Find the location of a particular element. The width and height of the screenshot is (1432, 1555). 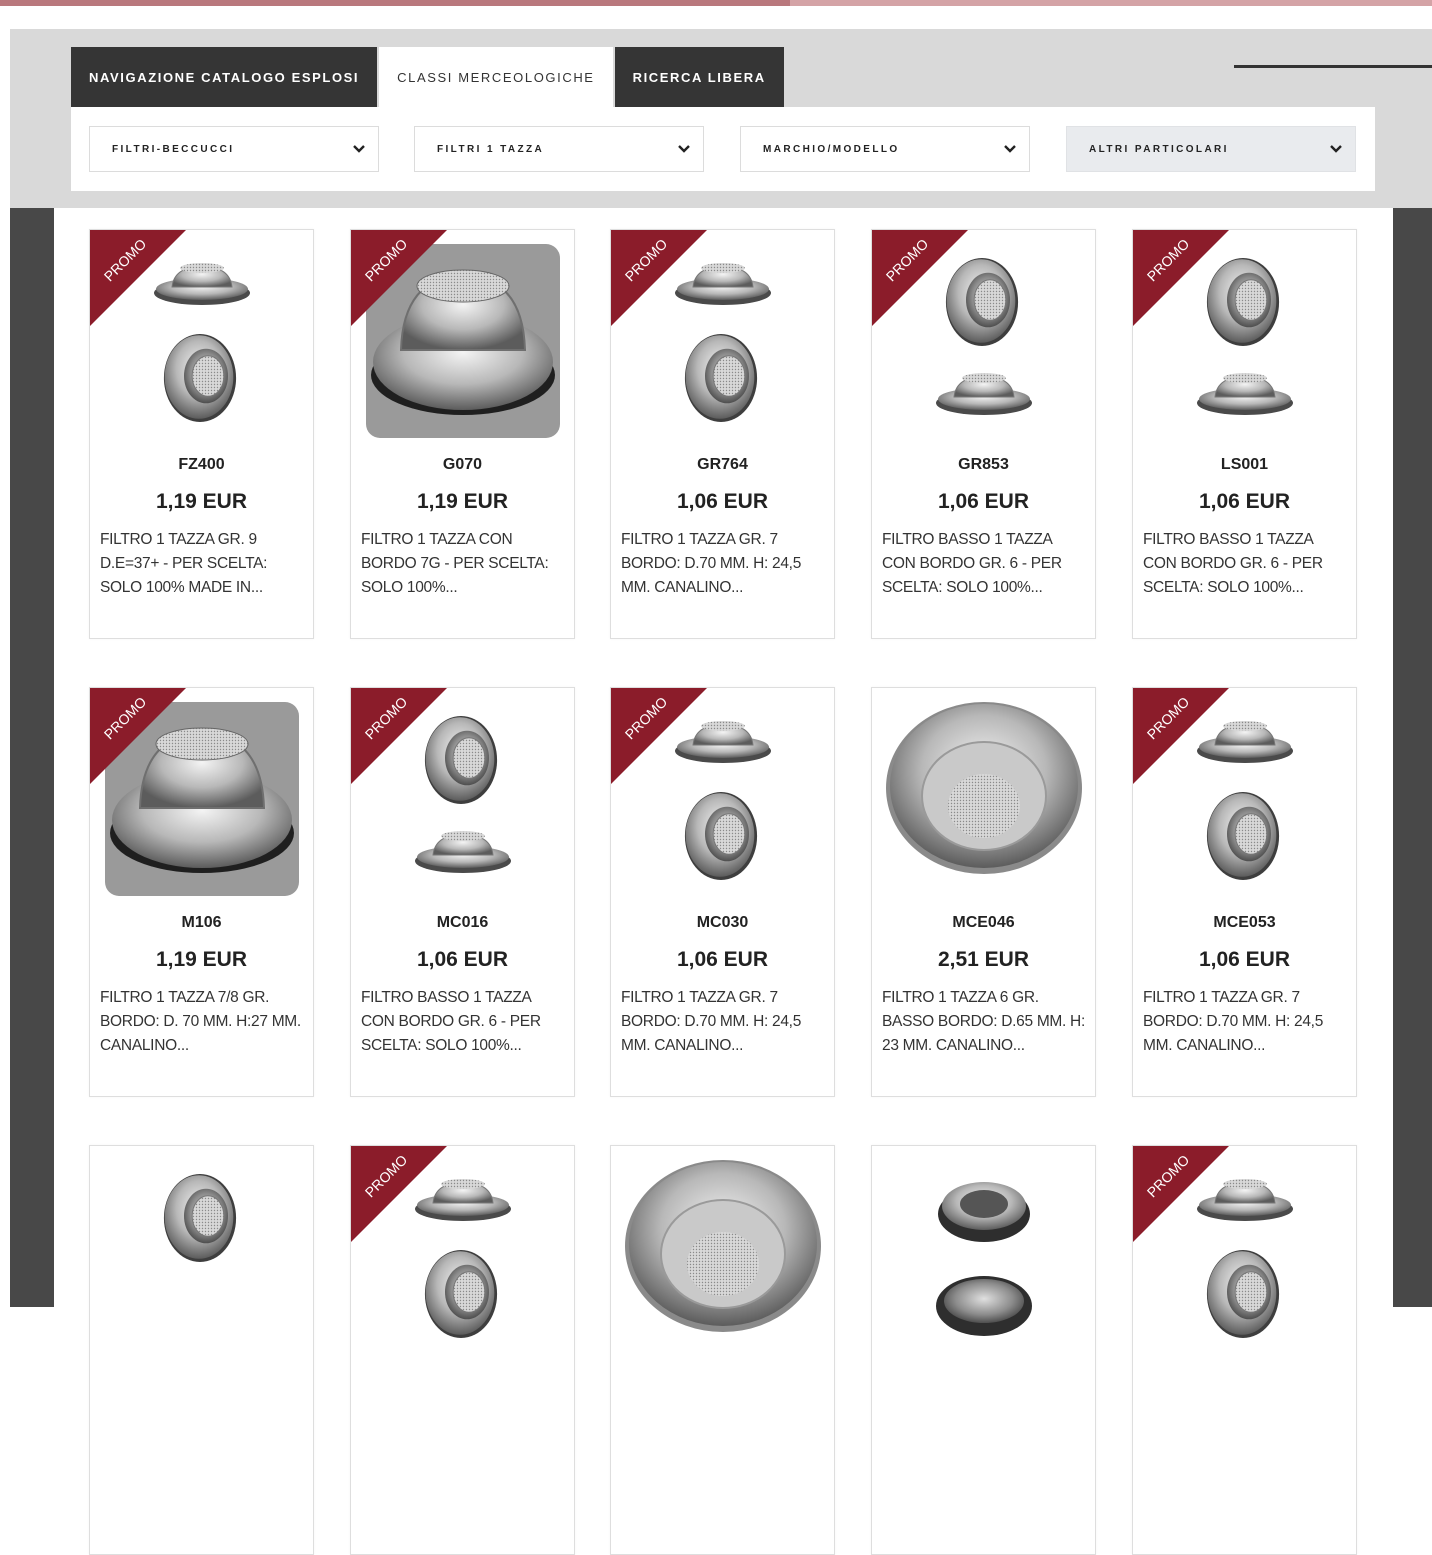

top-accent-bar is located at coordinates (716, 3).